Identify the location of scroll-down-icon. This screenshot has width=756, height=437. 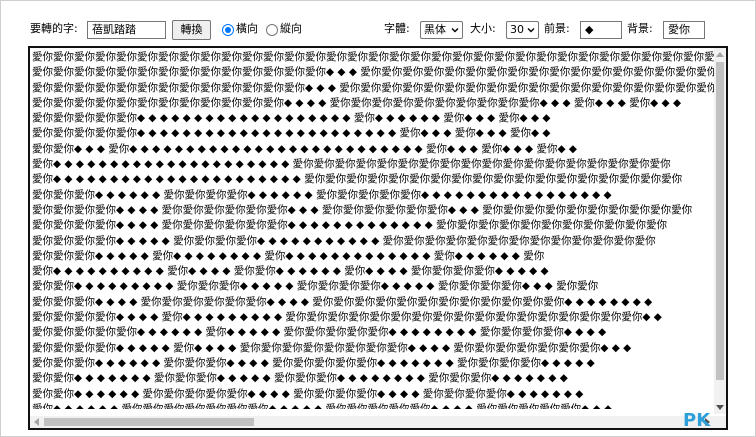
(720, 408).